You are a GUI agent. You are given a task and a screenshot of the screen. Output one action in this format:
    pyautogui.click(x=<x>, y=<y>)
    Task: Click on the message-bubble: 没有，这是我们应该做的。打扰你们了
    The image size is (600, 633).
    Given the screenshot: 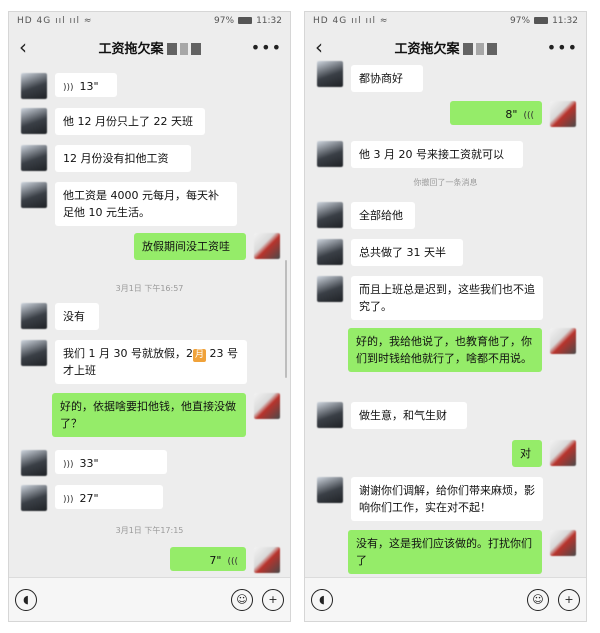 What is the action you would take?
    pyautogui.click(x=445, y=552)
    